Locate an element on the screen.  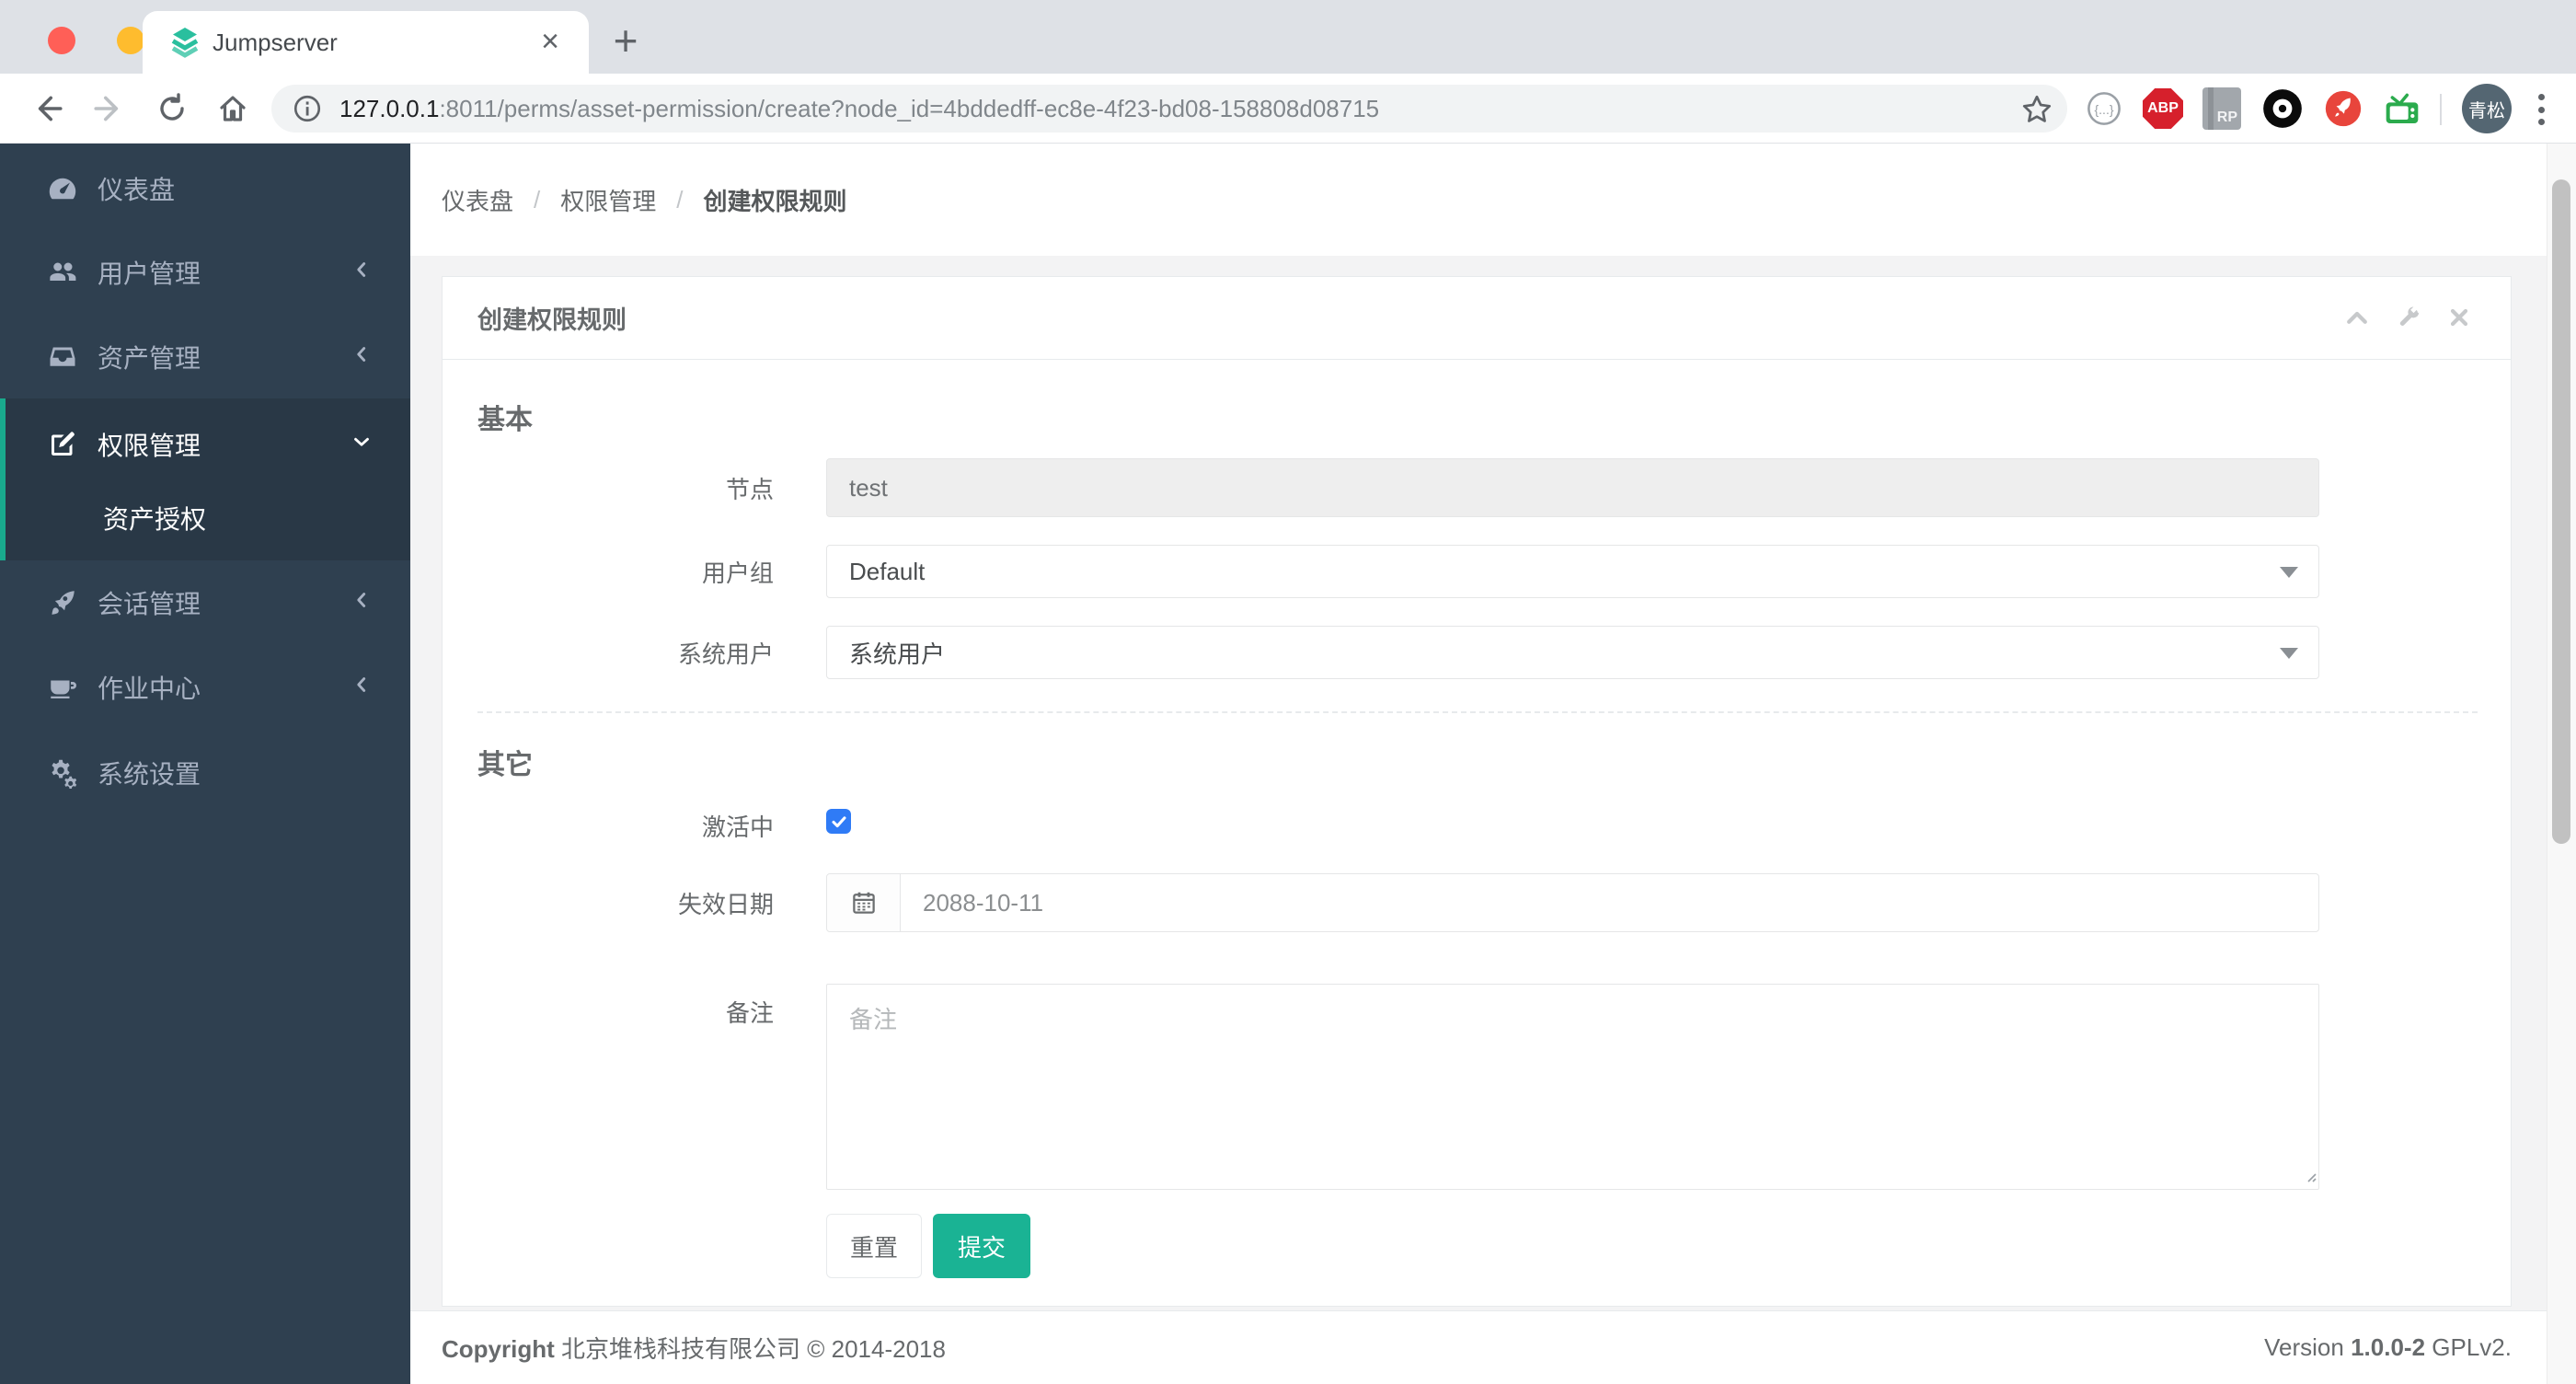
sidebar-item-settings: 系统设置 is located at coordinates (205, 773).